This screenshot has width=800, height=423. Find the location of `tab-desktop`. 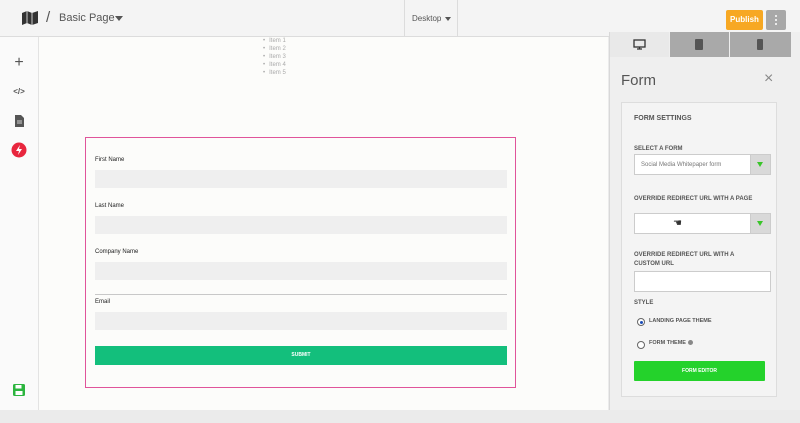

tab-desktop is located at coordinates (639, 44).